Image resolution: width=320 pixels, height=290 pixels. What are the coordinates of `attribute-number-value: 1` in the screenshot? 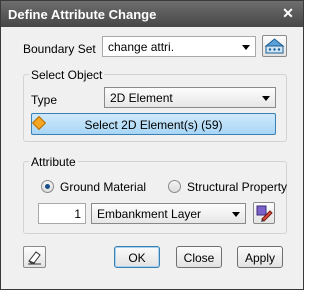 It's located at (77, 214).